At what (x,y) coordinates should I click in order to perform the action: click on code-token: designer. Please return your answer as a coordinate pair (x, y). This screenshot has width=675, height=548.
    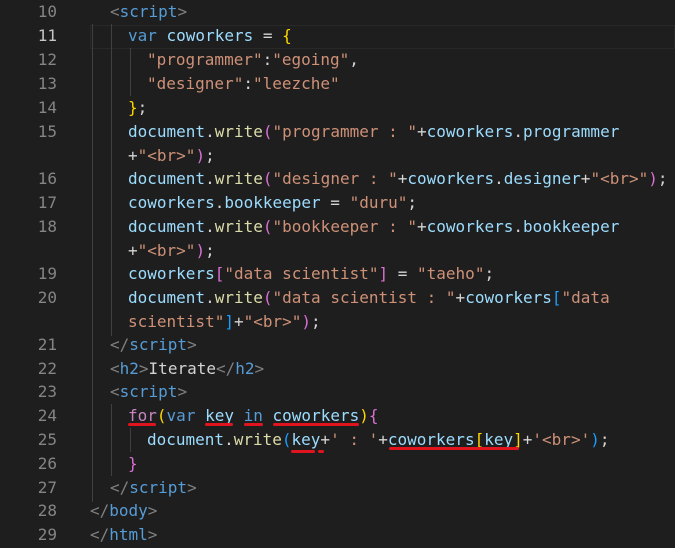
    Looking at the image, I should click on (542, 178).